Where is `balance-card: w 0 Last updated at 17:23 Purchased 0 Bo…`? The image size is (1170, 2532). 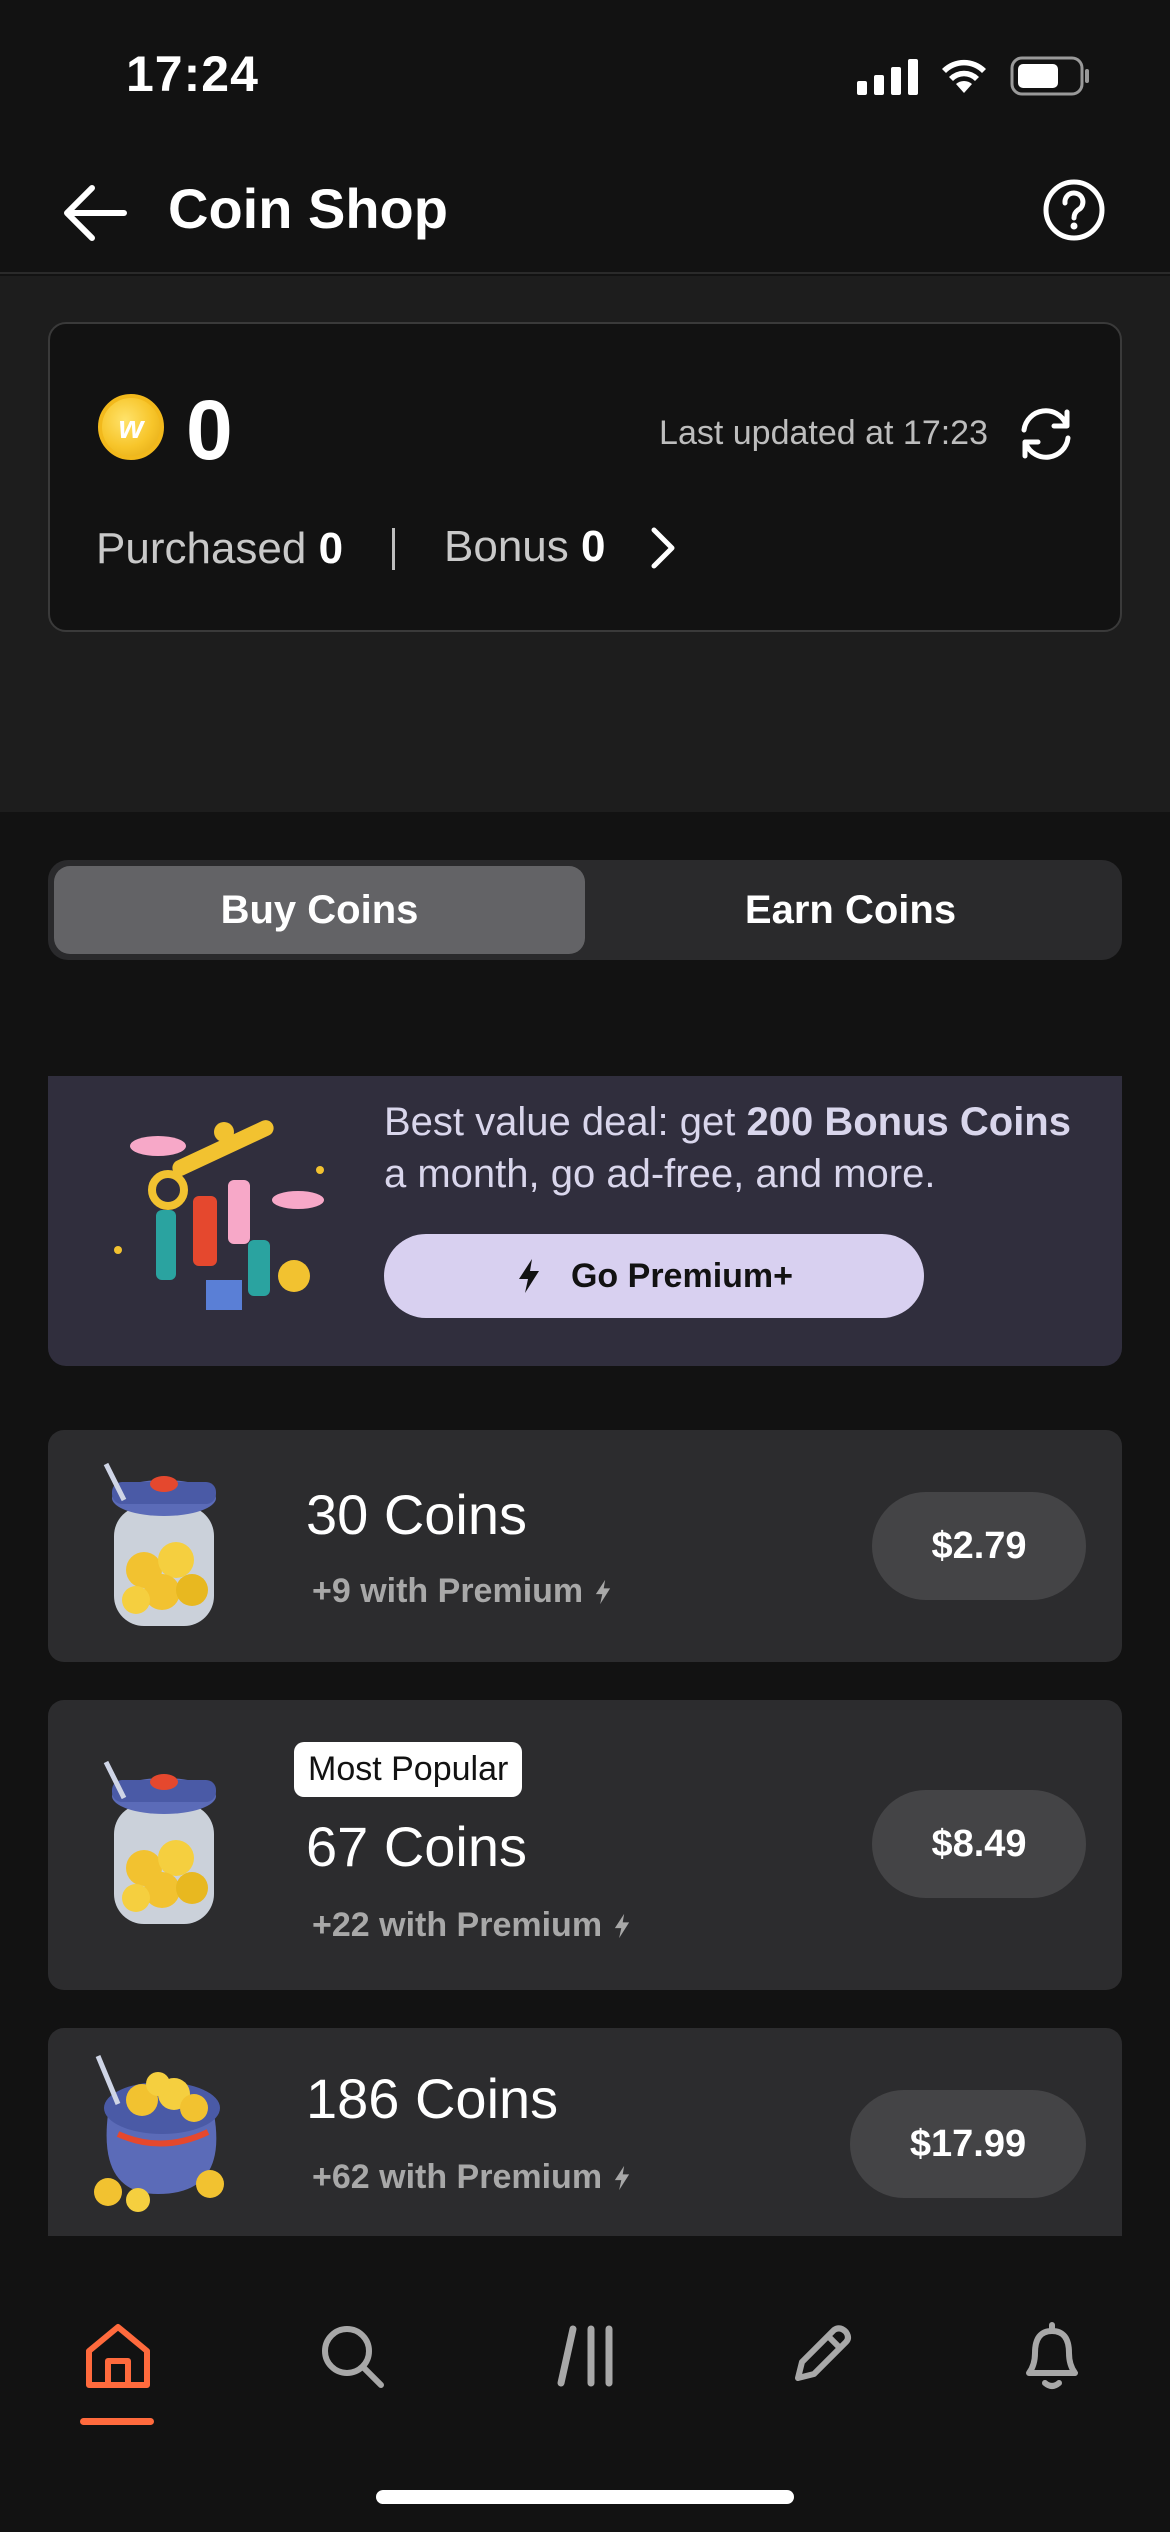 balance-card: w 0 Last updated at 17:23 Purchased 0 Bo… is located at coordinates (585, 477).